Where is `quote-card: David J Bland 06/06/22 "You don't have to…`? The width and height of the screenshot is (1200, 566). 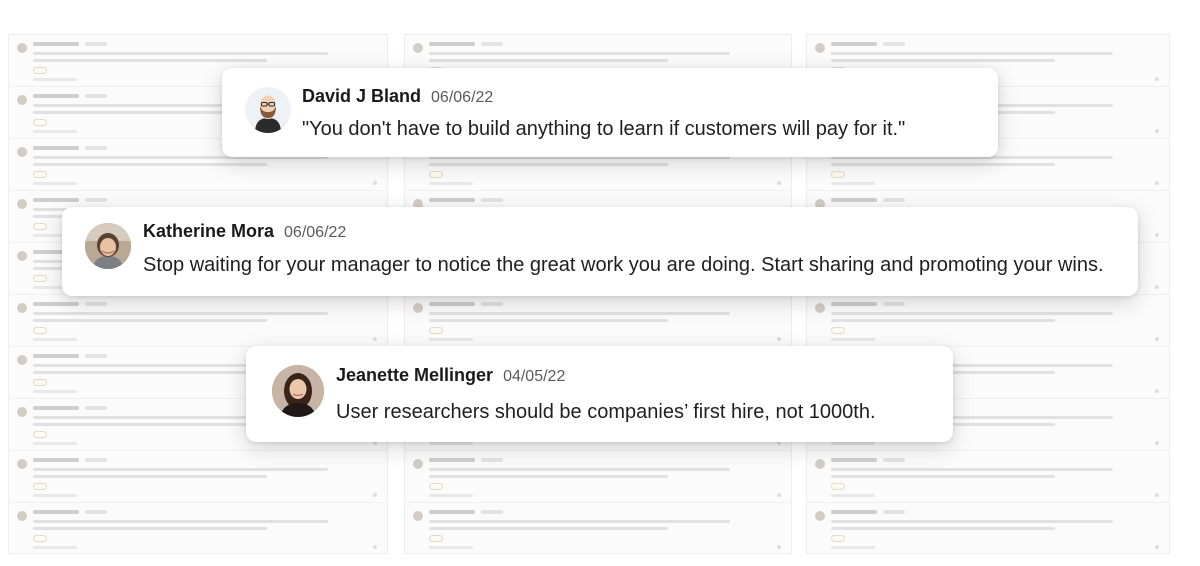
quote-card: David J Bland 06/06/22 "You don't have to… is located at coordinates (610, 112).